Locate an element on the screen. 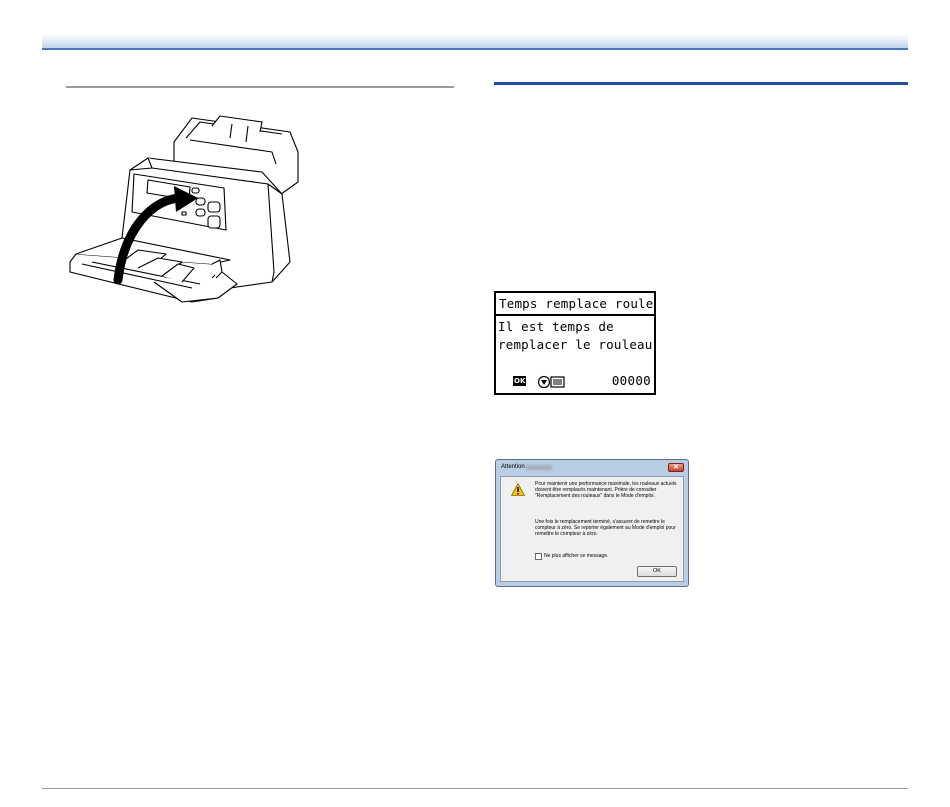 This screenshot has width=950, height=807. page-footer-rule is located at coordinates (475, 788).